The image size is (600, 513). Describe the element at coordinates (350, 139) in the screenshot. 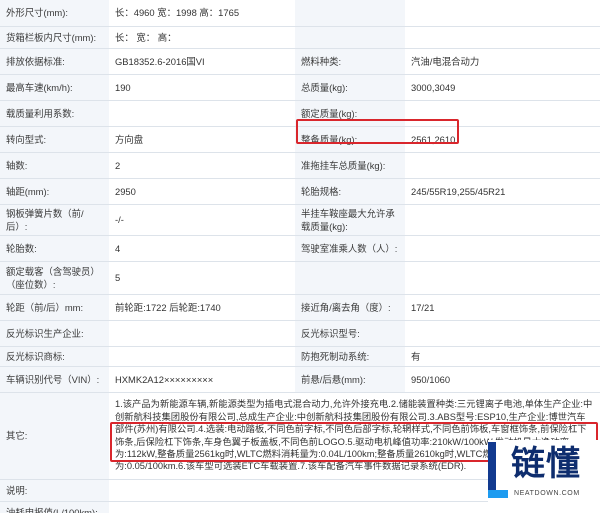

I see `spec-label: 整备质量(kg):` at that location.